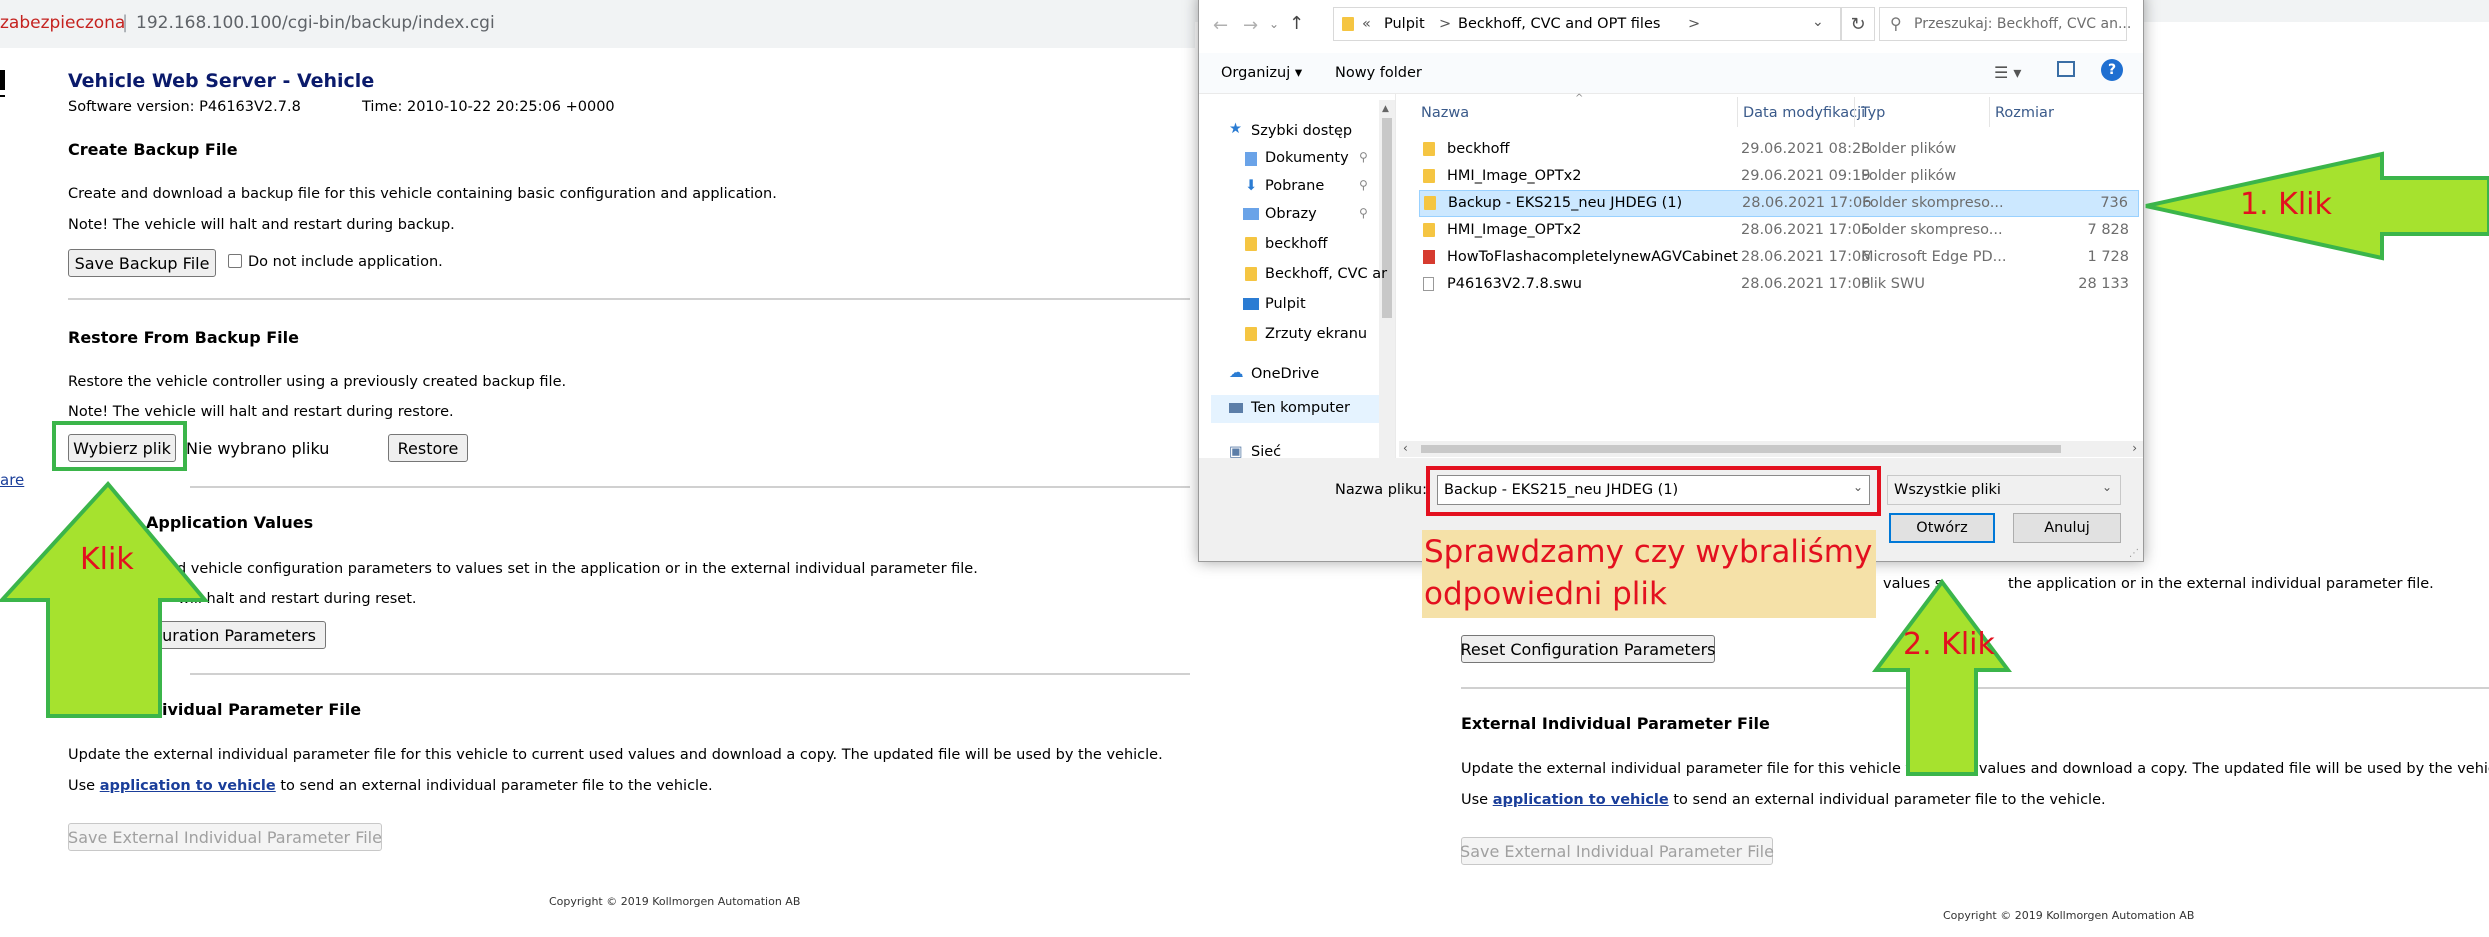 Image resolution: width=2489 pixels, height=937 pixels. I want to click on exclude-application-checkbox, so click(235, 261).